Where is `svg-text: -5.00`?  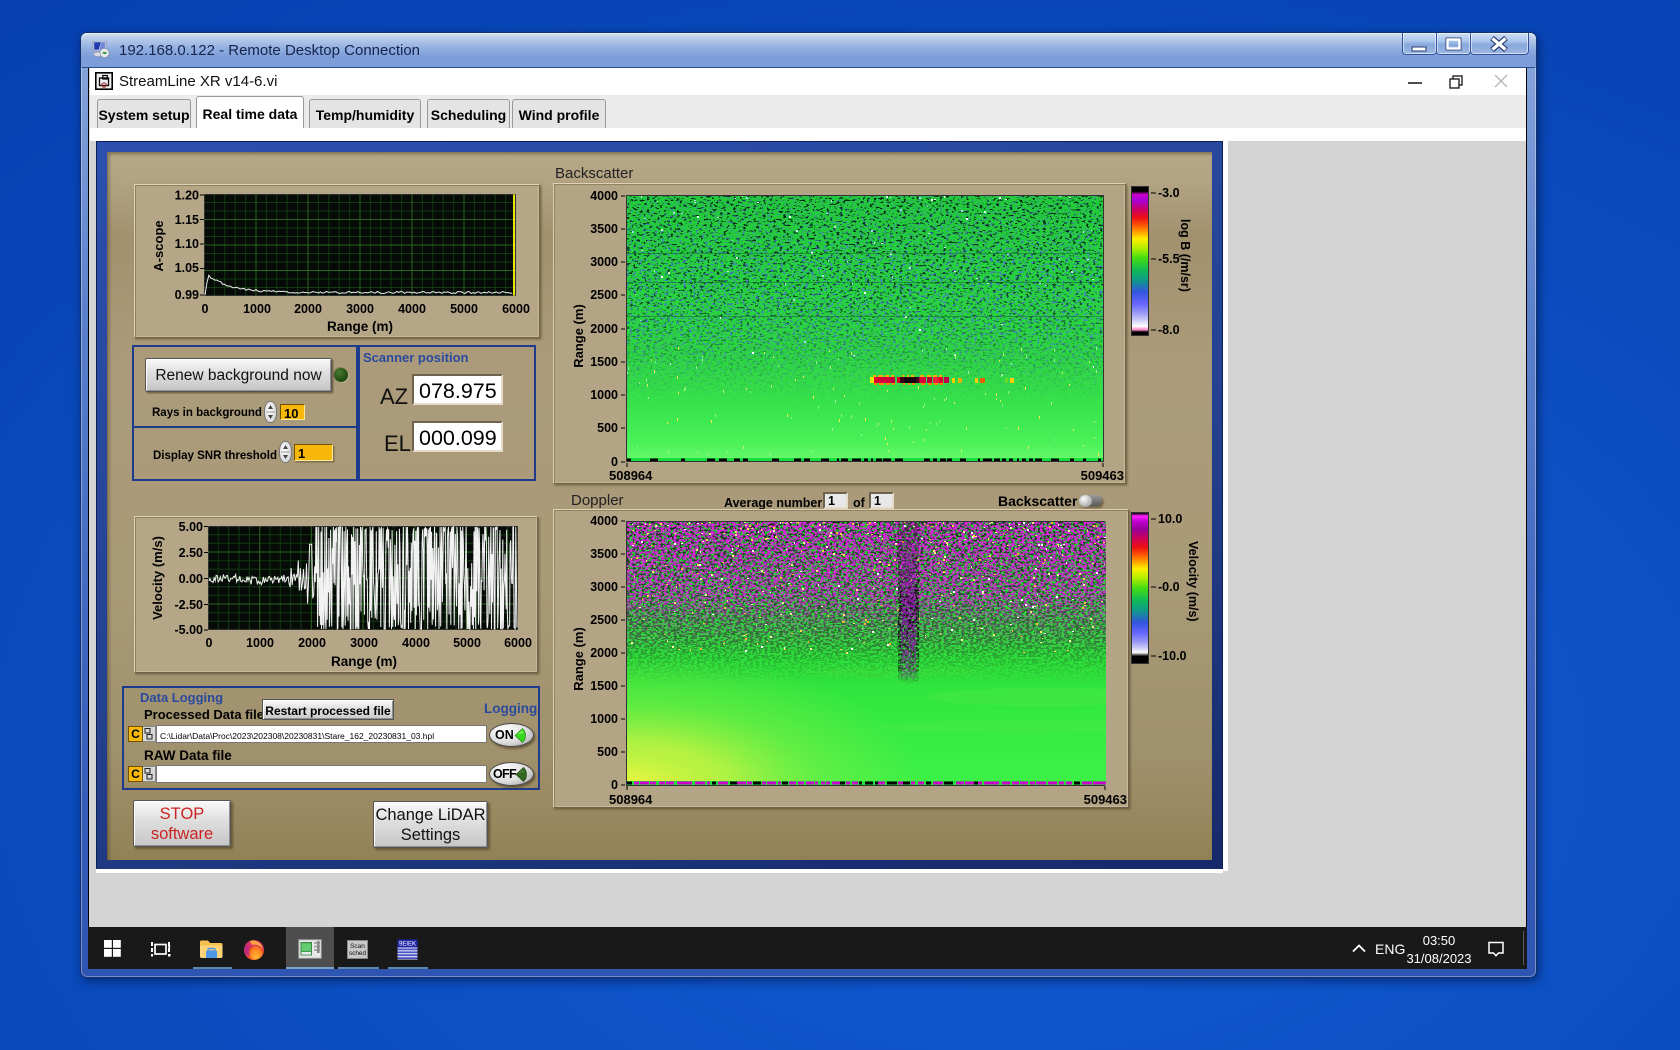
svg-text: -5.00 is located at coordinates (189, 630).